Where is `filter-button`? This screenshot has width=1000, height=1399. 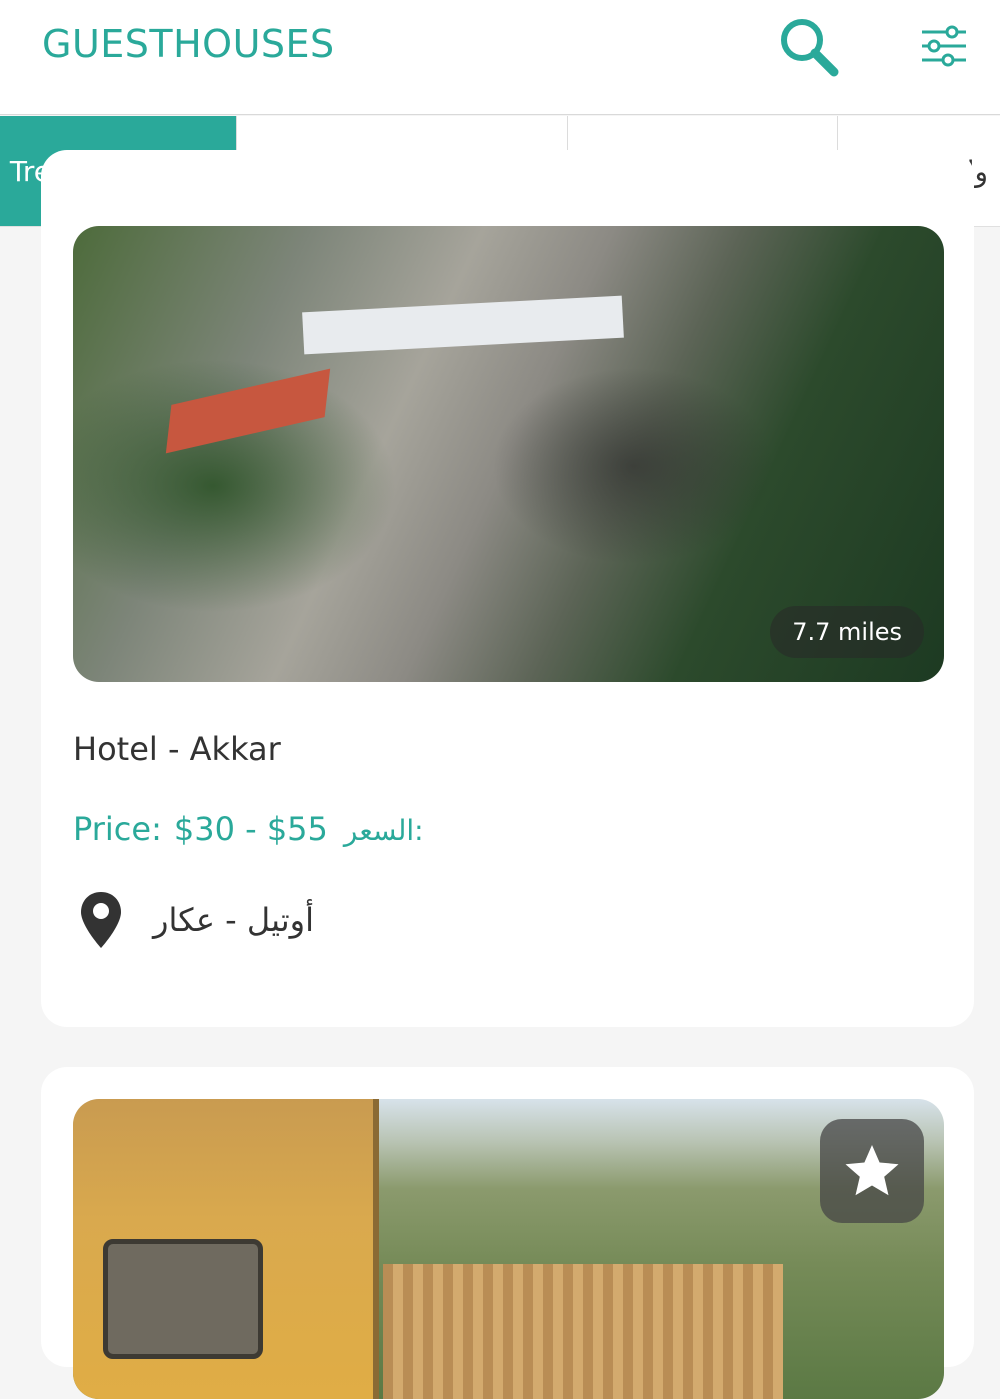
filter-button is located at coordinates (944, 46).